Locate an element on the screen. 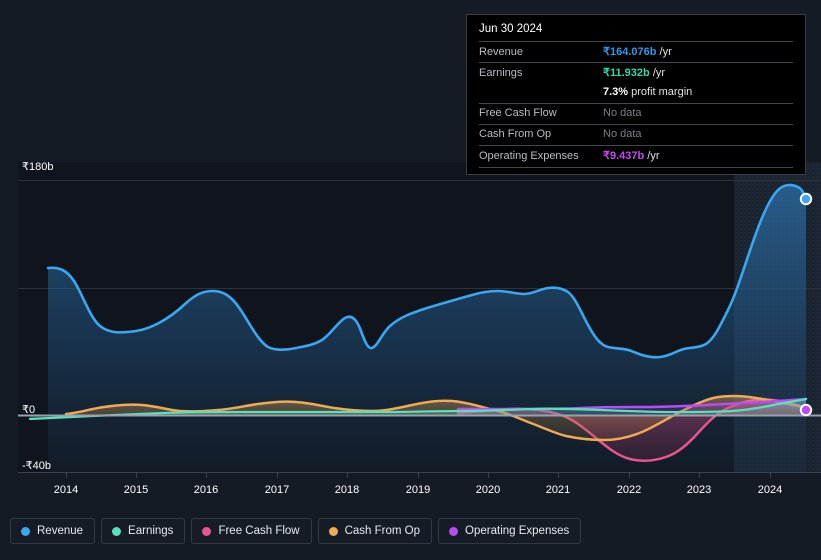 This screenshot has height=560, width=821. endpoint-marker-revenue is located at coordinates (806, 199).